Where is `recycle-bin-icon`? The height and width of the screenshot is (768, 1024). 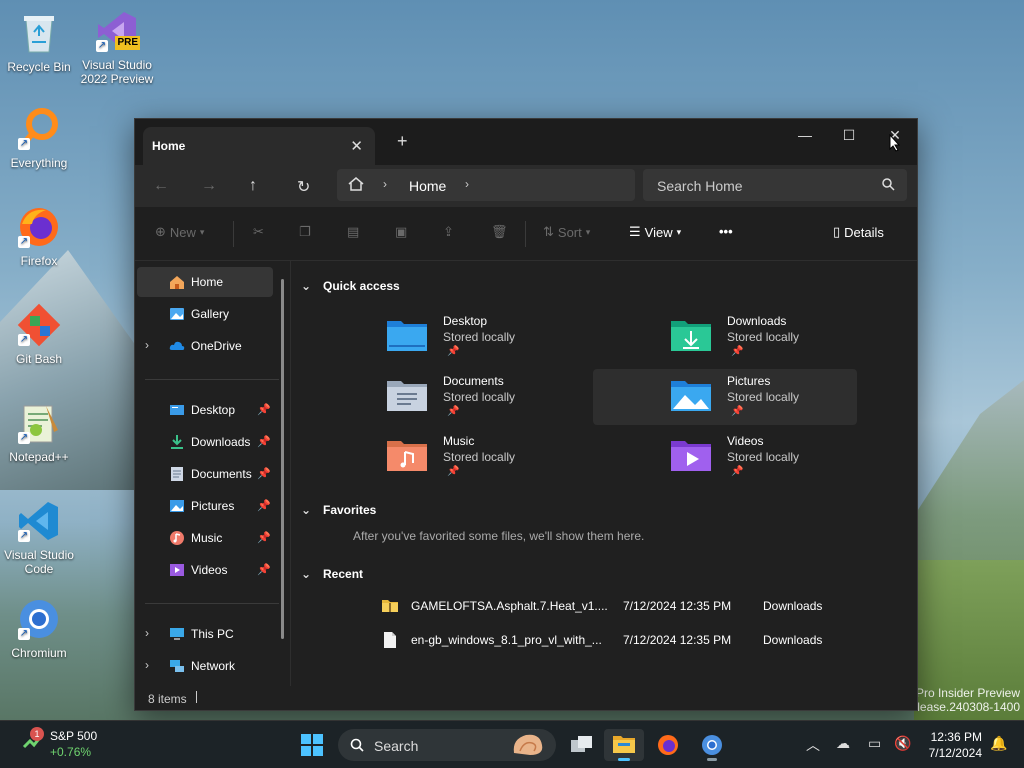 recycle-bin-icon is located at coordinates (39, 33).